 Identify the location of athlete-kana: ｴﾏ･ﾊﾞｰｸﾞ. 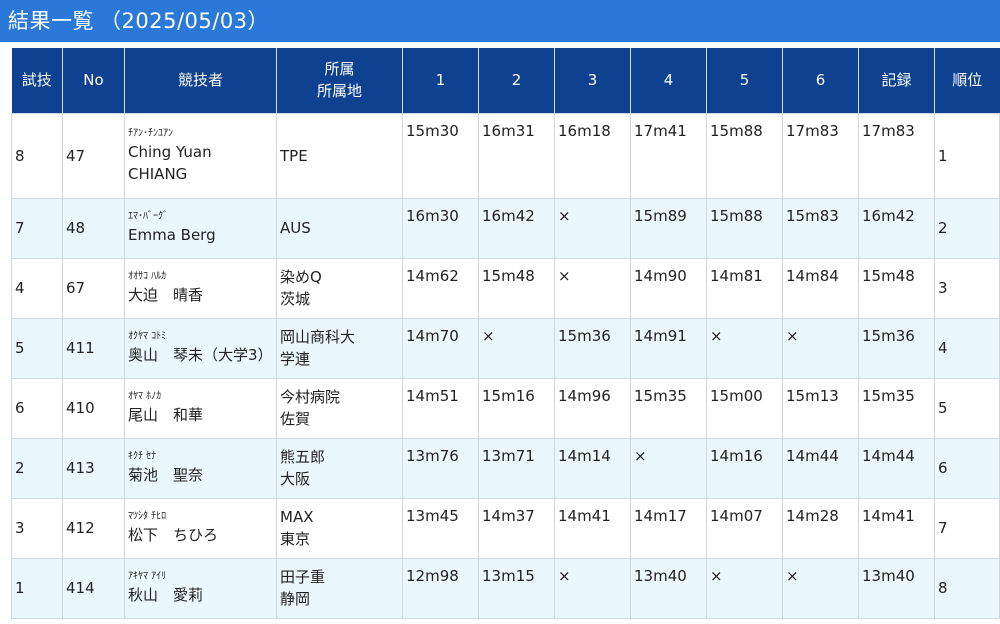
(148, 216).